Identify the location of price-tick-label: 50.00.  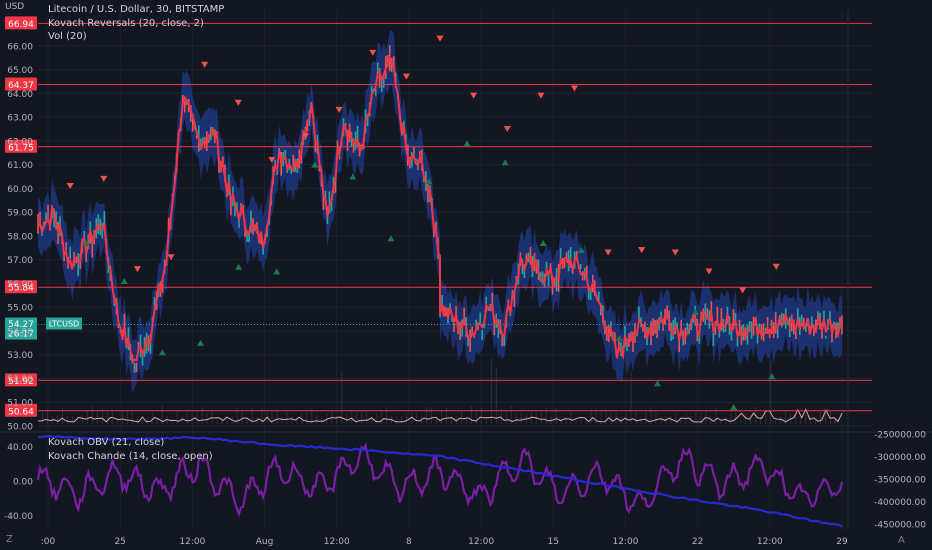
(20, 428).